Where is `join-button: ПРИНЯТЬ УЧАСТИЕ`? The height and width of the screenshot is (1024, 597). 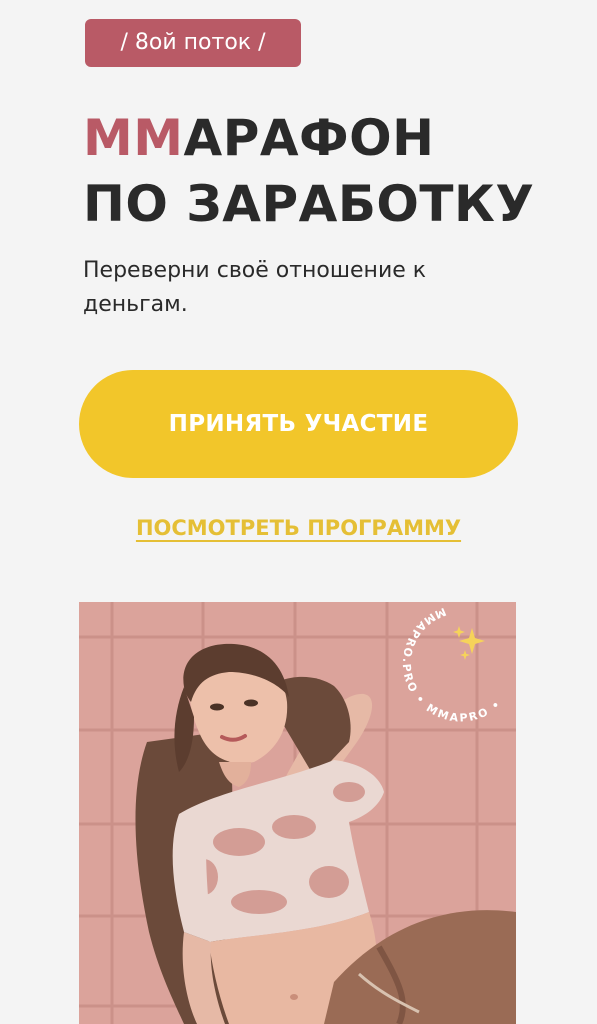 join-button: ПРИНЯТЬ УЧАСТИЕ is located at coordinates (298, 424).